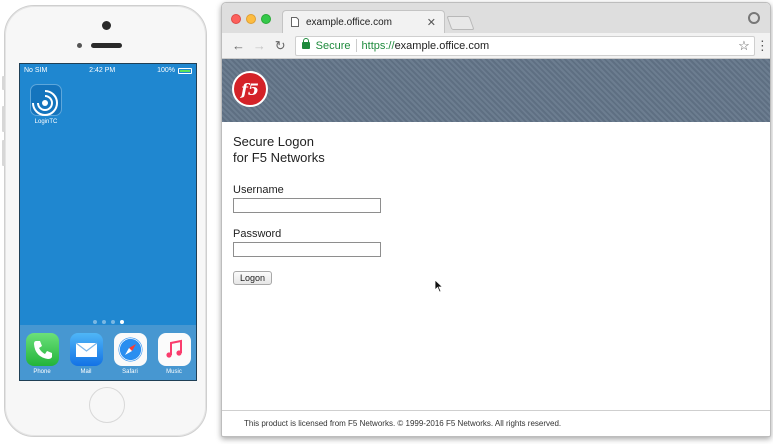 This screenshot has height=444, width=773. Describe the element at coordinates (307, 249) in the screenshot. I see `password-field` at that location.